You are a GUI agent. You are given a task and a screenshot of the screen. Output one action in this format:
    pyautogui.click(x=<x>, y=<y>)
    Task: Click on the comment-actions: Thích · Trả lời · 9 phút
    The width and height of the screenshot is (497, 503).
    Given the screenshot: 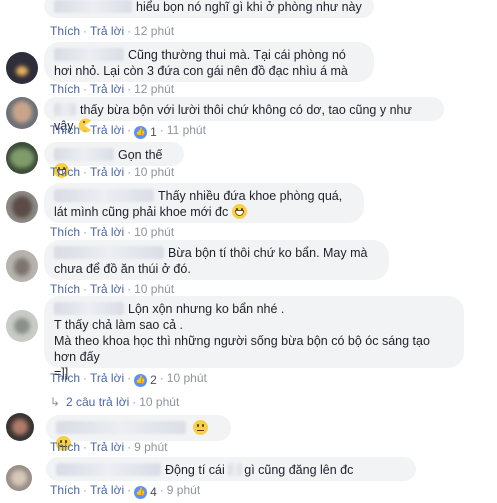 What is the action you would take?
    pyautogui.click(x=109, y=447)
    